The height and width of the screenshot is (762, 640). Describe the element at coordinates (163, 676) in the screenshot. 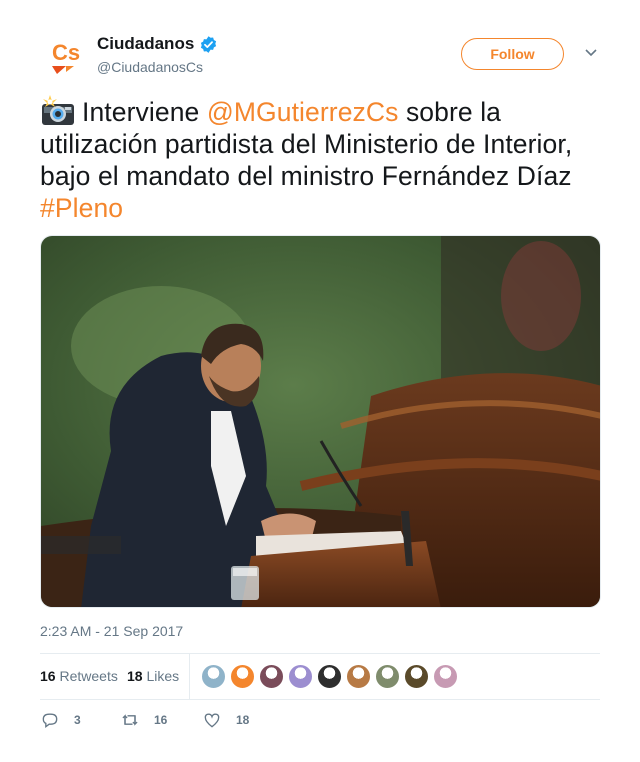

I see `likes-label: Likes` at that location.